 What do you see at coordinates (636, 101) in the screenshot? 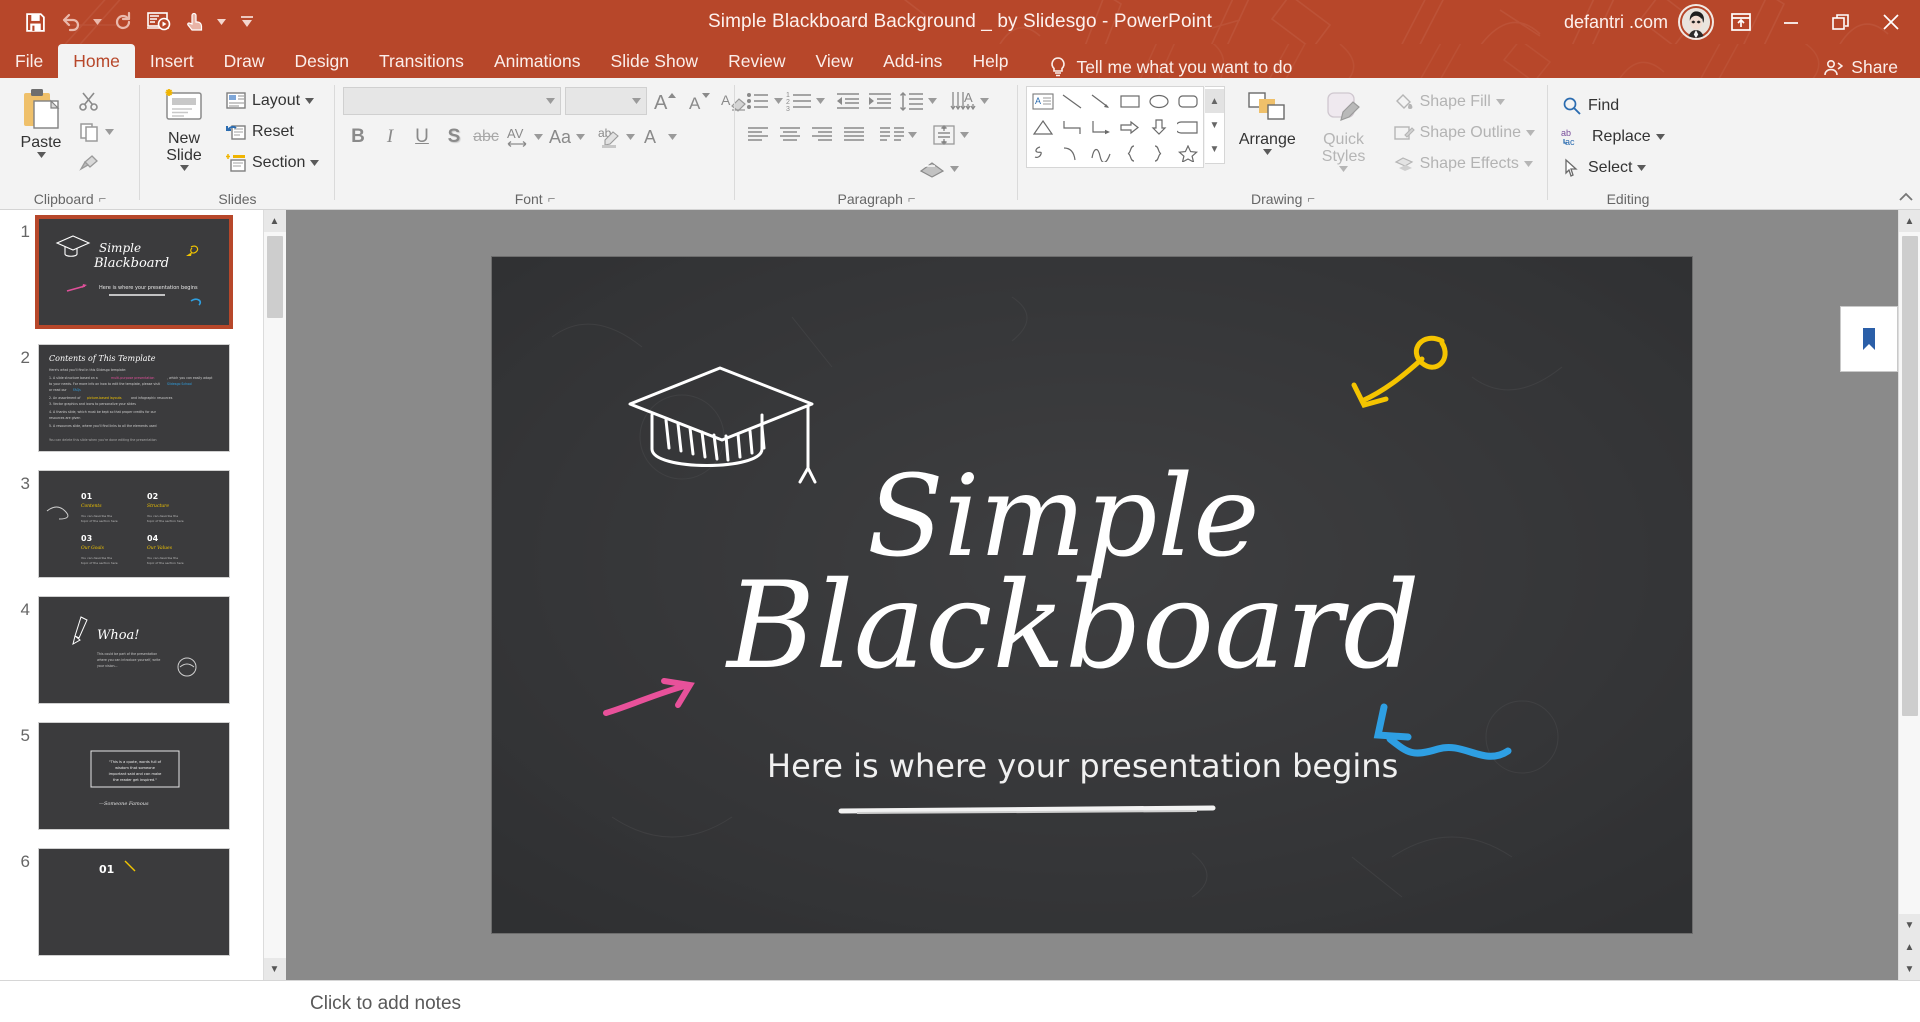
I see `font-size-caret-icon` at bounding box center [636, 101].